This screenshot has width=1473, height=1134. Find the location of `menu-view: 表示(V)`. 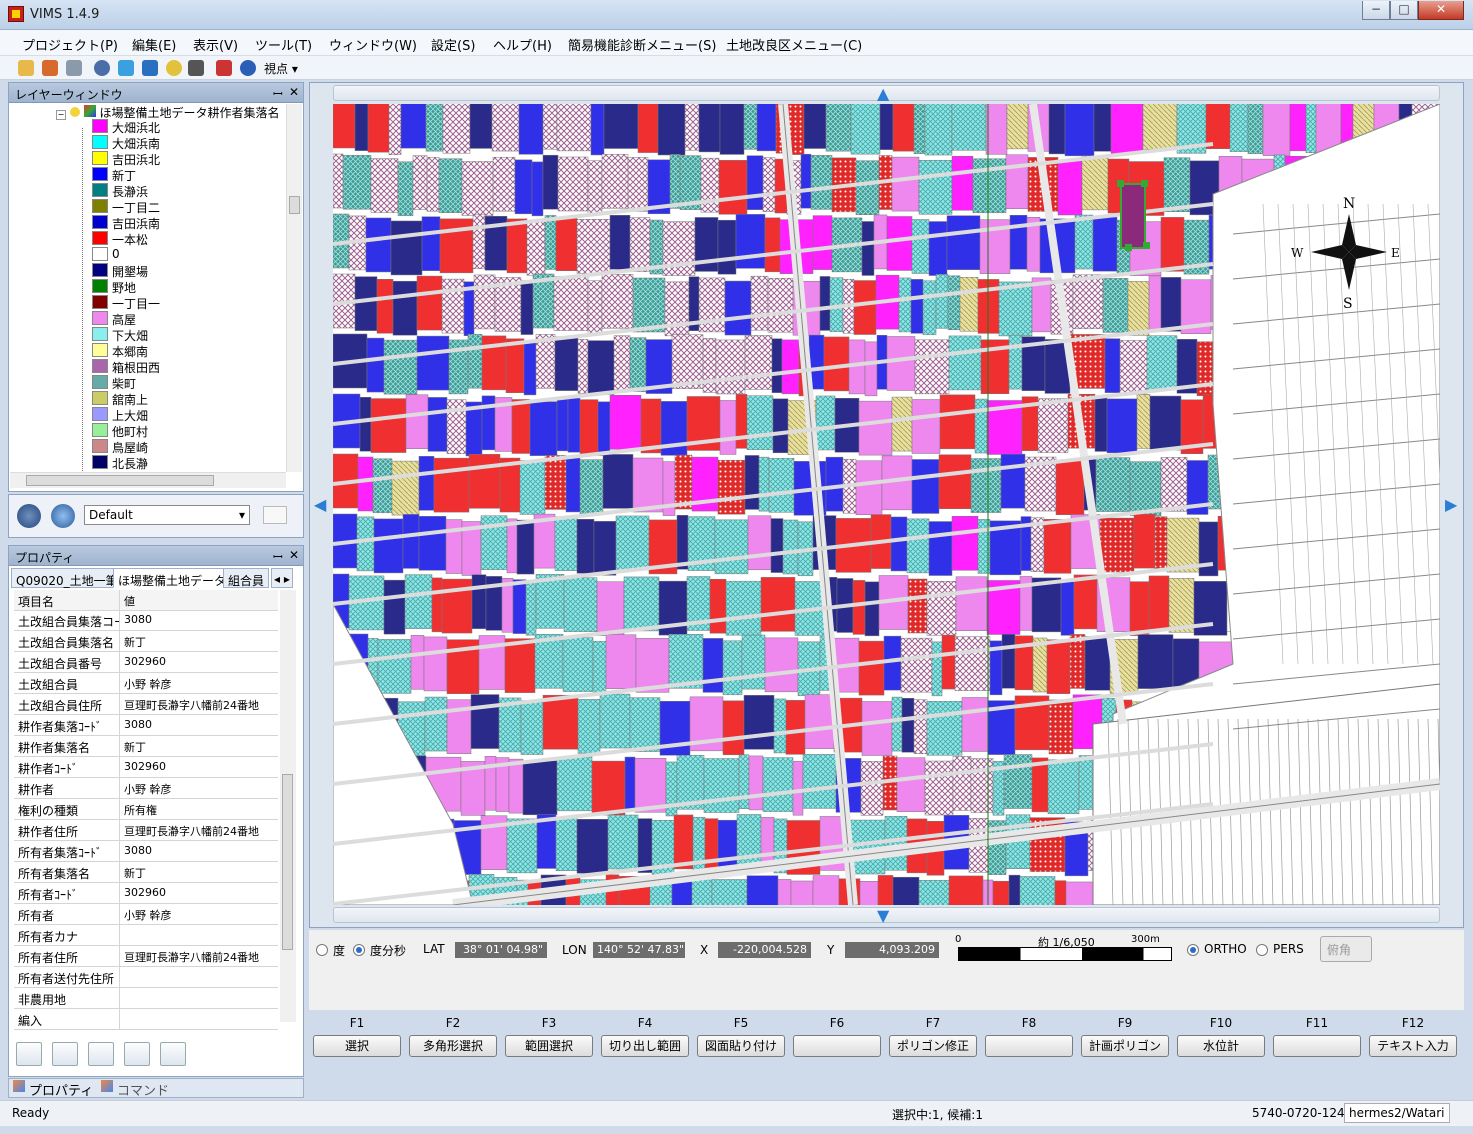

menu-view: 表示(V) is located at coordinates (215, 44).